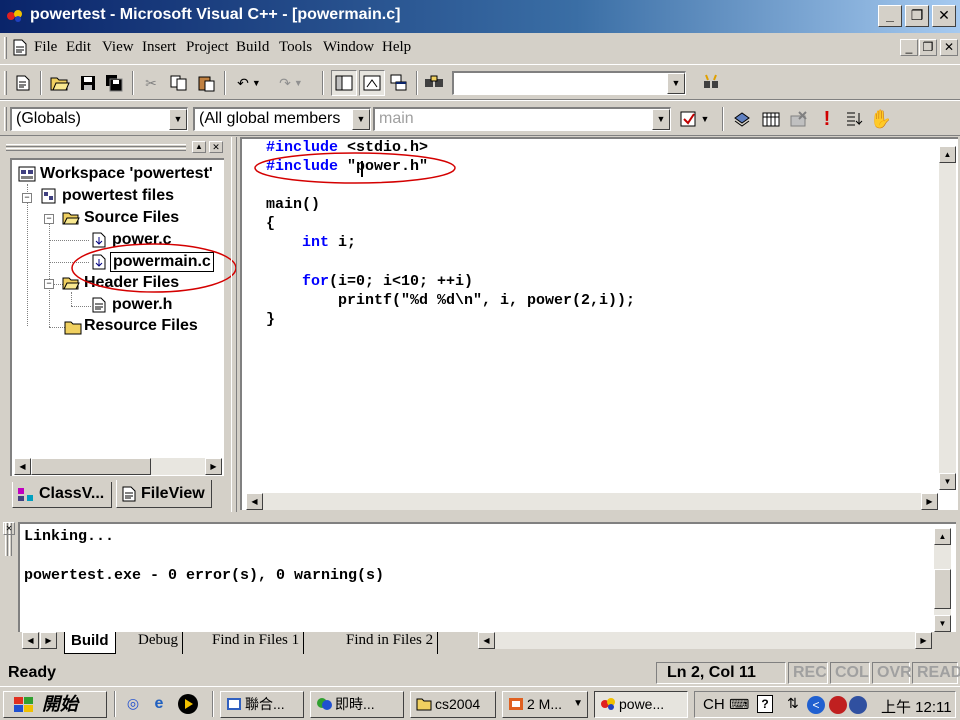  I want to click on paste-icon, so click(207, 83).